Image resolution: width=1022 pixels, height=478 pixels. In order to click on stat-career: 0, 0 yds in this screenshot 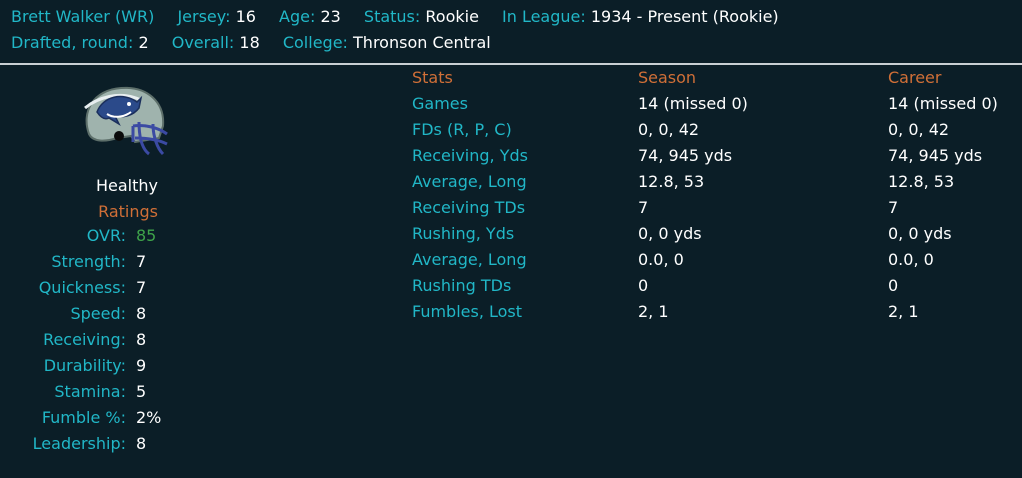, I will do `click(920, 233)`.